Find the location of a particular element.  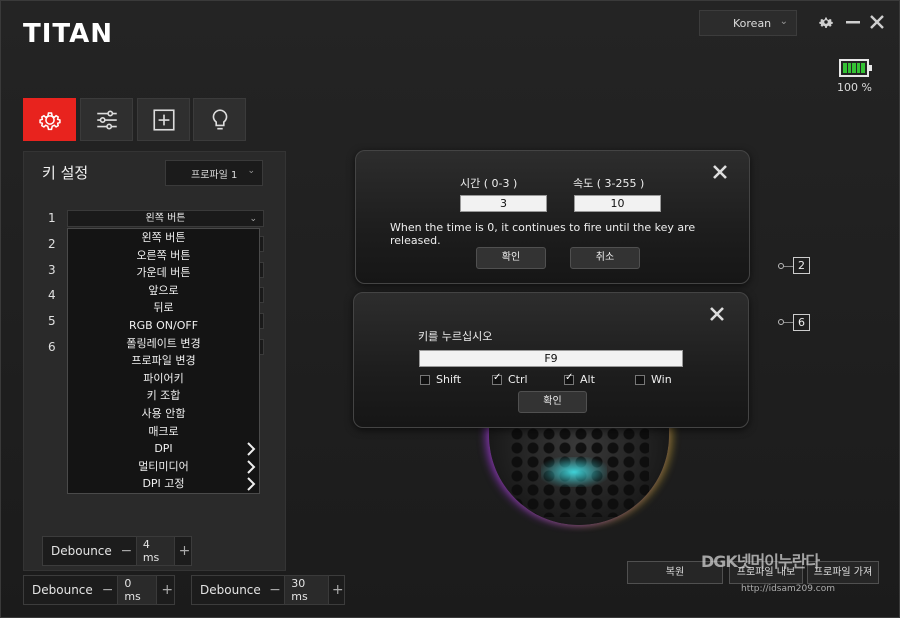

dropdown-item-dpi-lock: DPI 고정 is located at coordinates (163, 484).